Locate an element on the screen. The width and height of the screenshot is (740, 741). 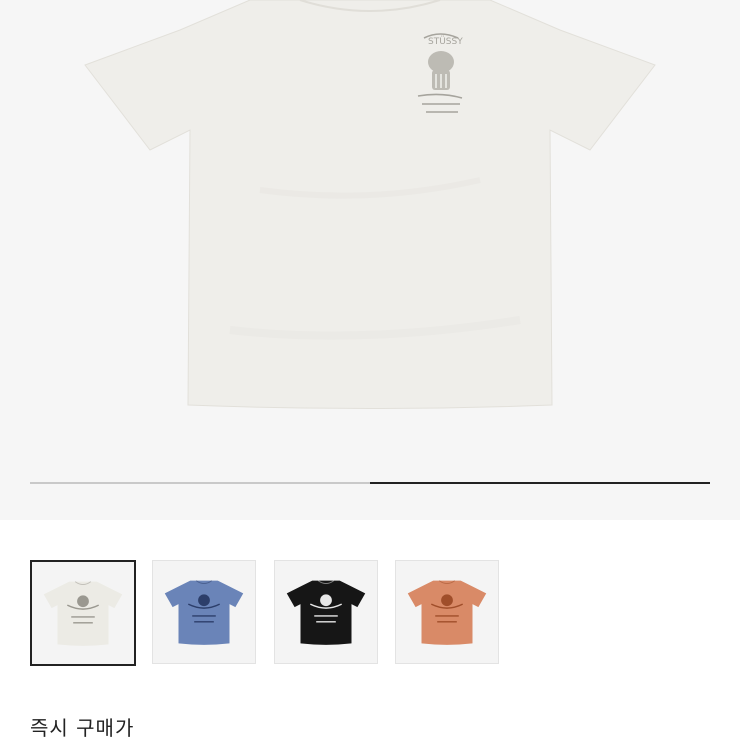
thumbnail-white is located at coordinates (83, 613).